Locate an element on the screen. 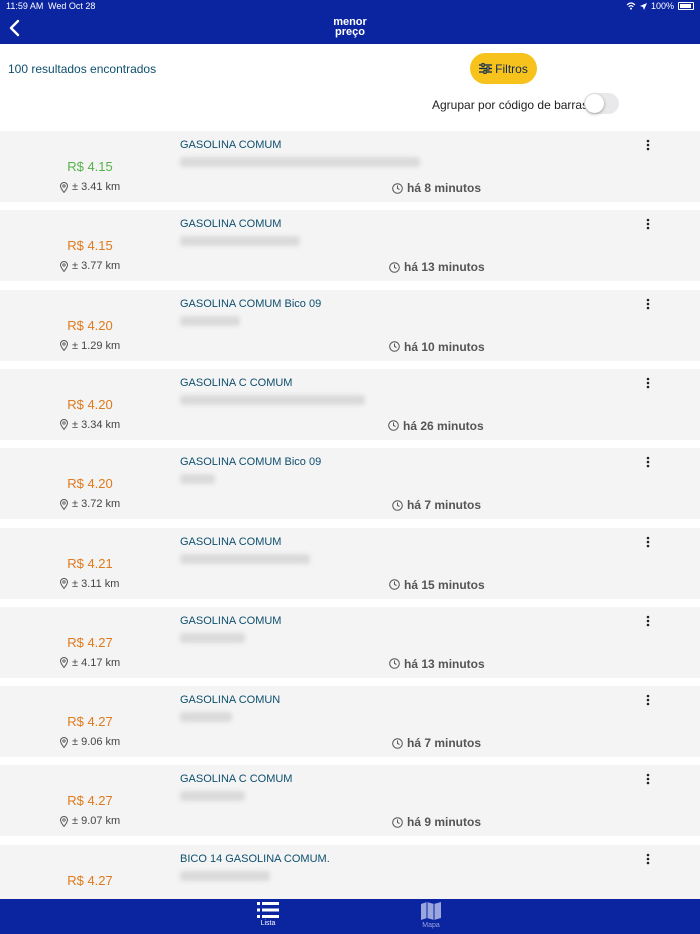  tab-lista: Lista is located at coordinates (268, 914).